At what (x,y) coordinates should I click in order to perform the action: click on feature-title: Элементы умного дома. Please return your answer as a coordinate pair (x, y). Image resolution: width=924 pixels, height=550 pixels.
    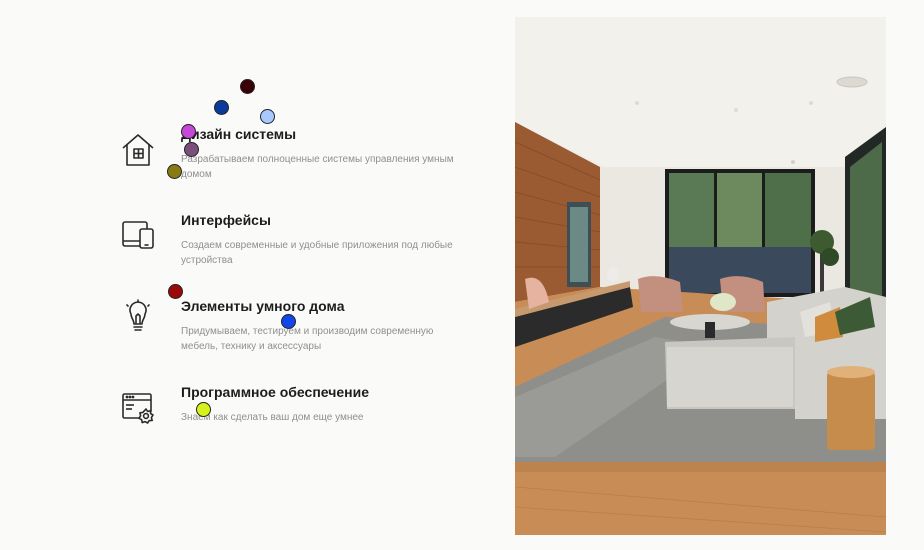
    Looking at the image, I should click on (263, 306).